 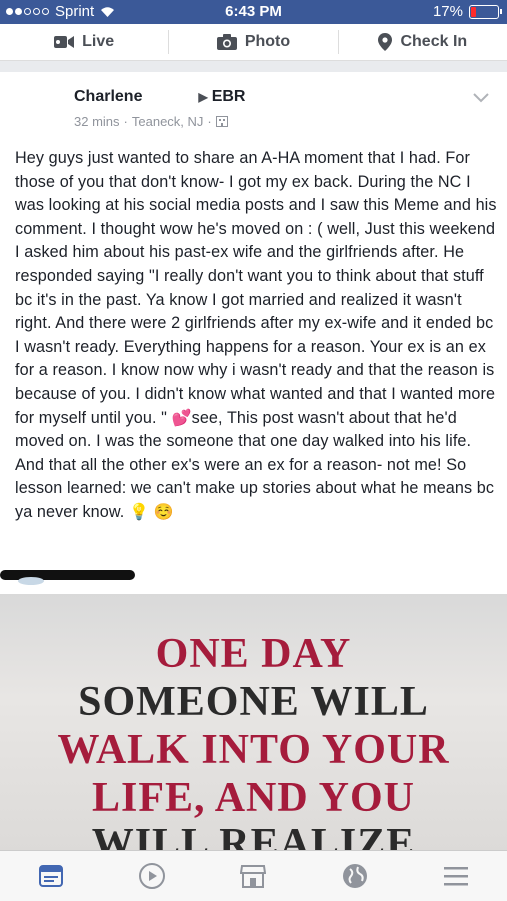 I want to click on battery-info: 17%, so click(x=467, y=11).